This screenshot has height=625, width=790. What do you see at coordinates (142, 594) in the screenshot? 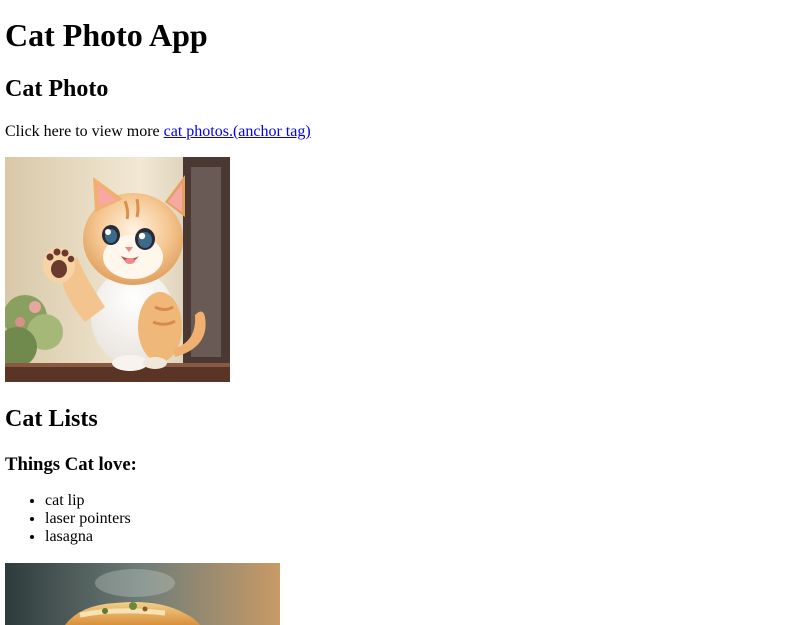
I see `lasagna-image` at bounding box center [142, 594].